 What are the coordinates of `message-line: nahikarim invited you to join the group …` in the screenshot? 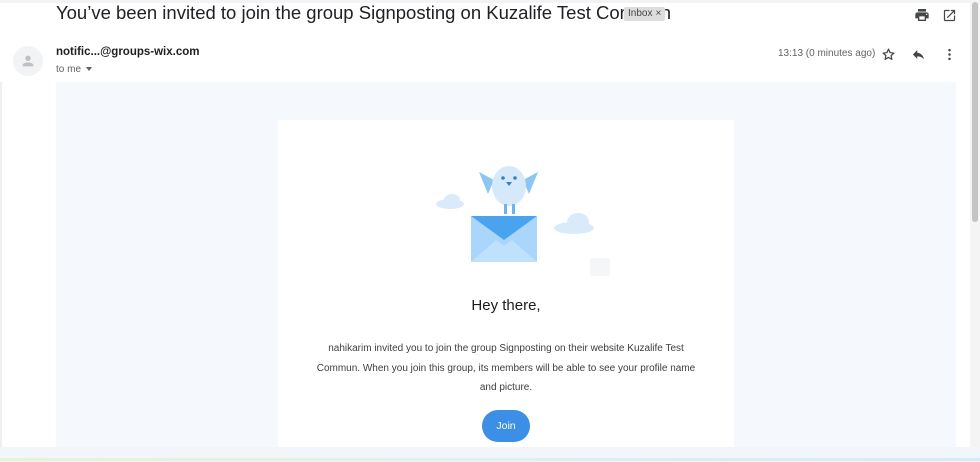 It's located at (506, 348).